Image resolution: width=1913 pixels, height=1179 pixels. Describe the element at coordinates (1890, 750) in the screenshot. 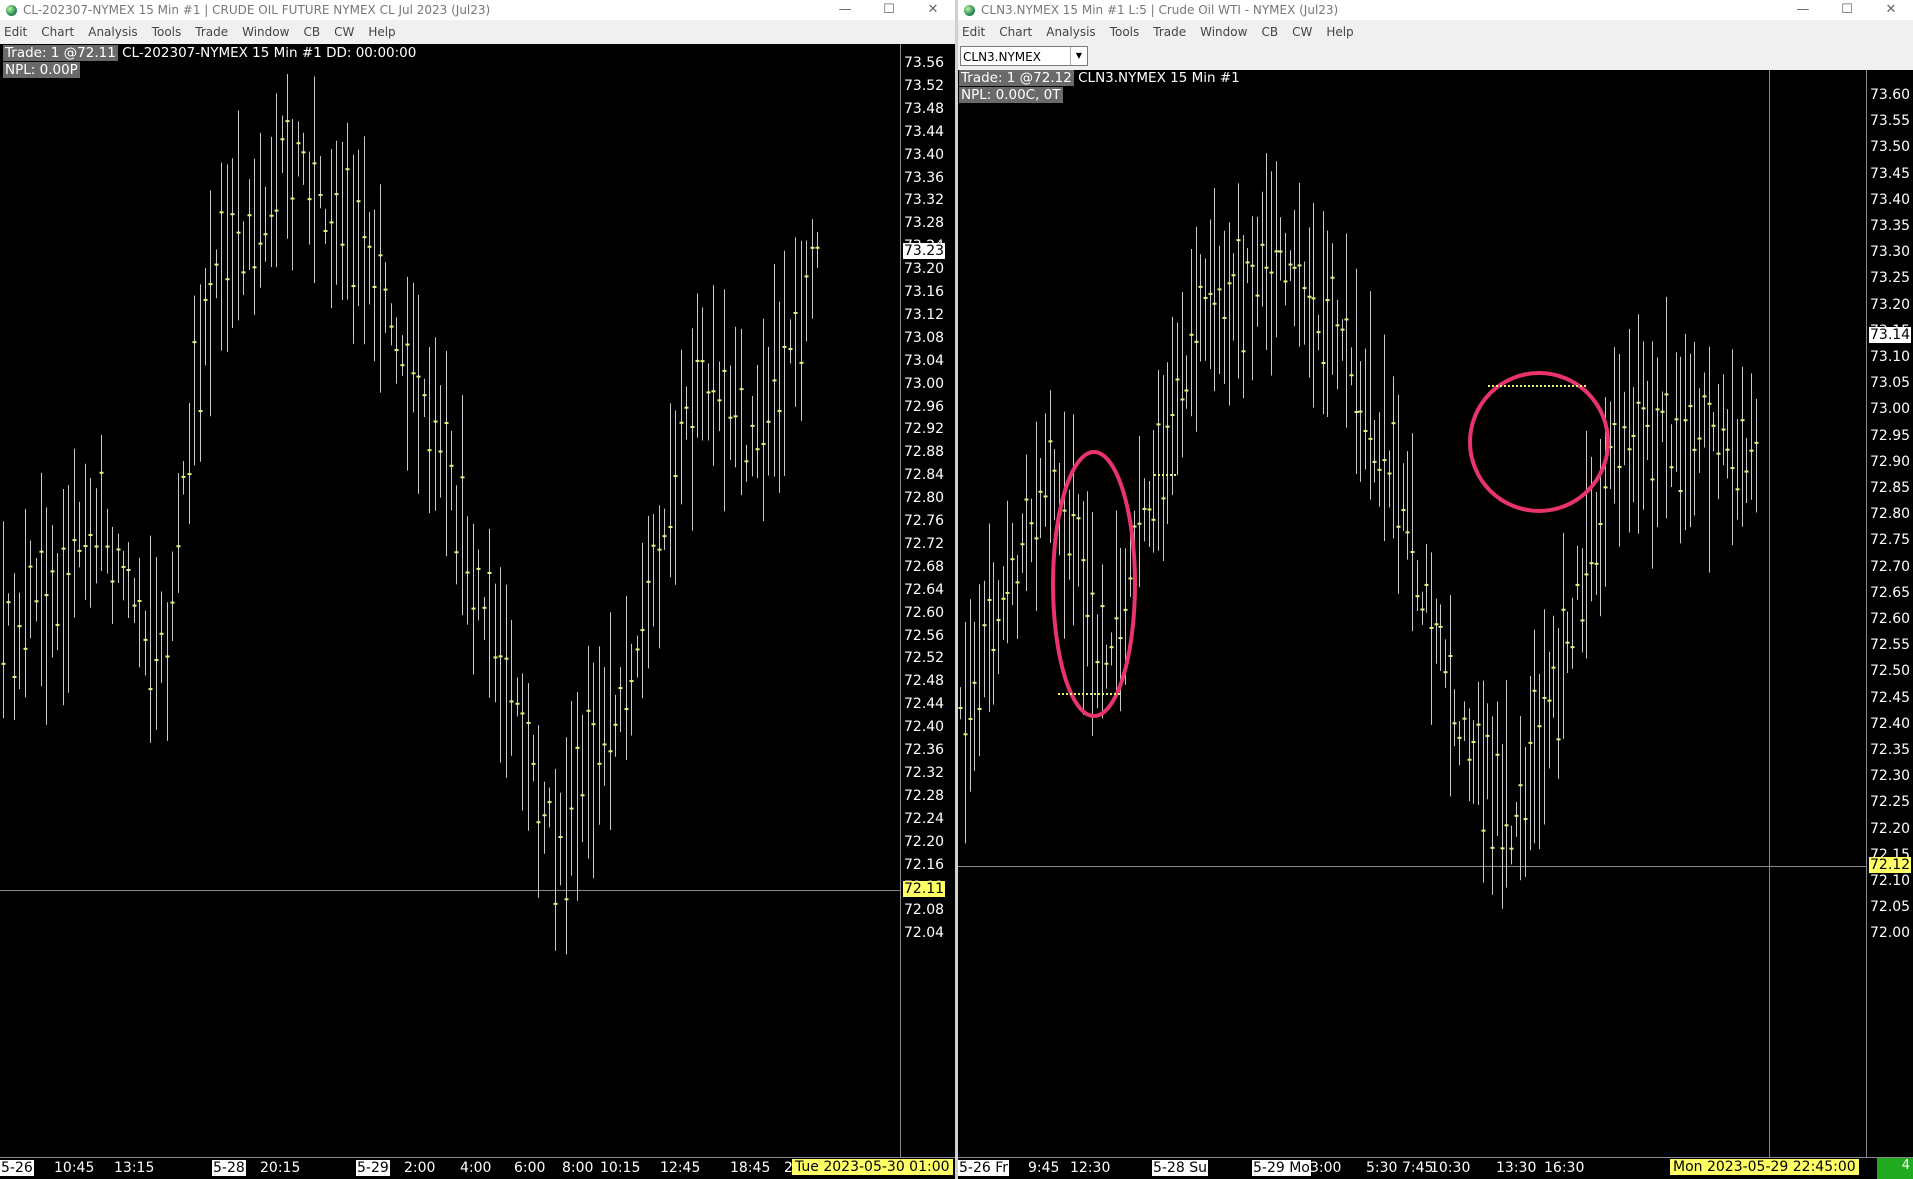

I see `price-tick-label: 72.35` at that location.